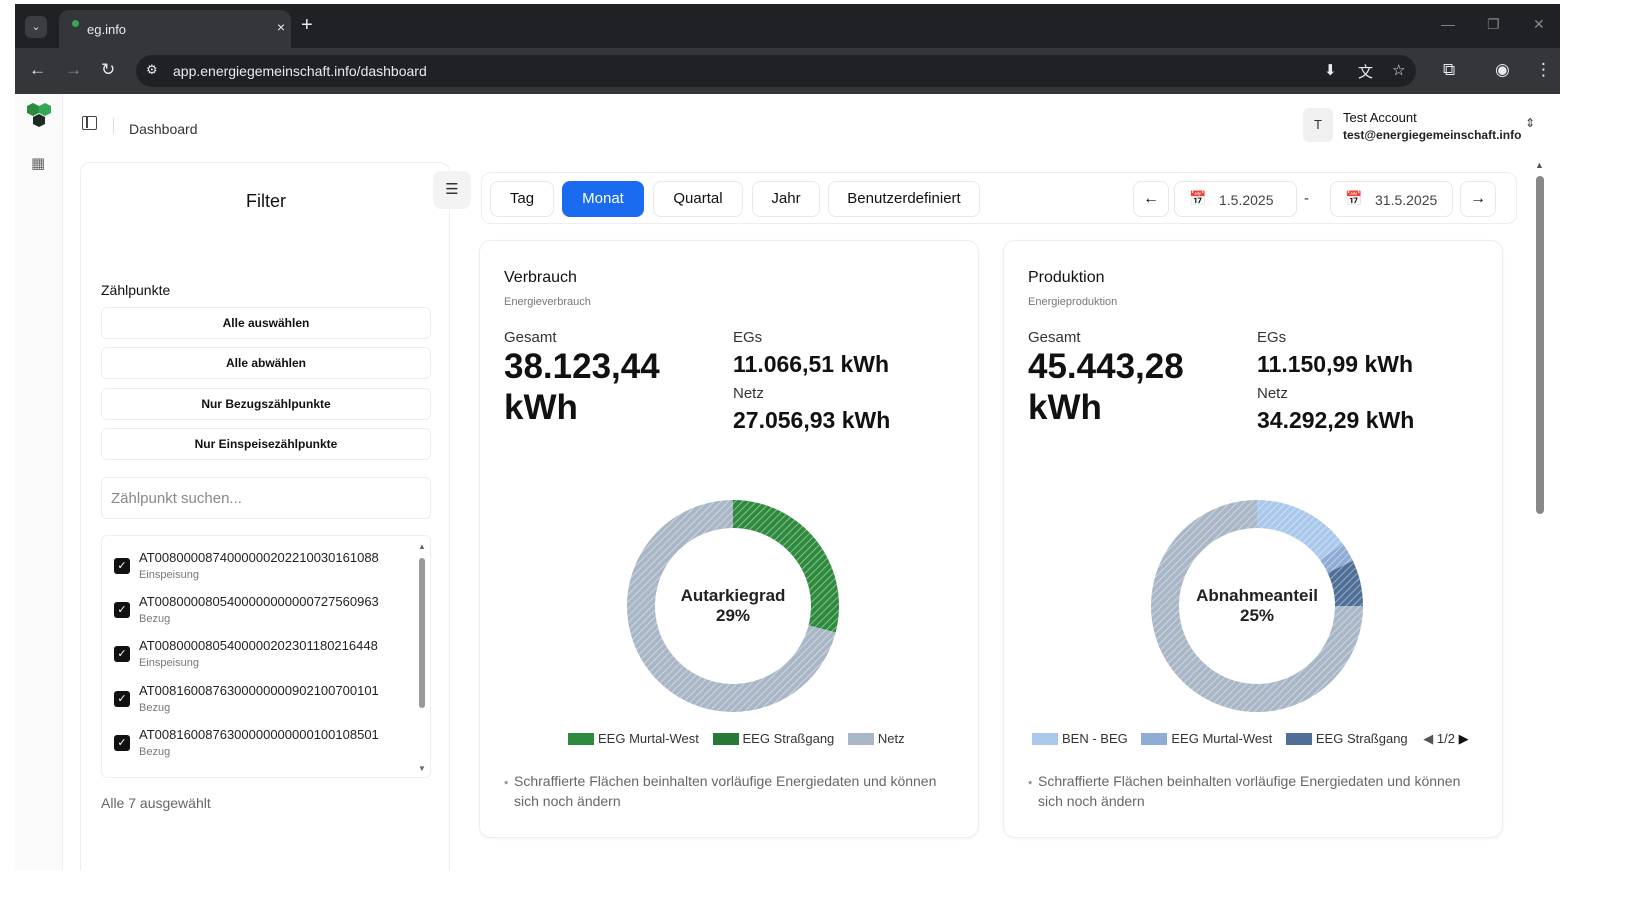 Image resolution: width=1645 pixels, height=913 pixels. What do you see at coordinates (1406, 200) in the screenshot?
I see `date-to: 31.5.2025` at bounding box center [1406, 200].